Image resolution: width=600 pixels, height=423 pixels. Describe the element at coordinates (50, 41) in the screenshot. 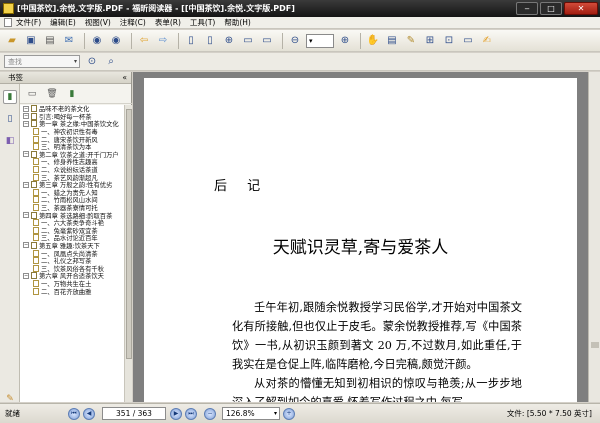

I see `print-icon: ▤` at that location.